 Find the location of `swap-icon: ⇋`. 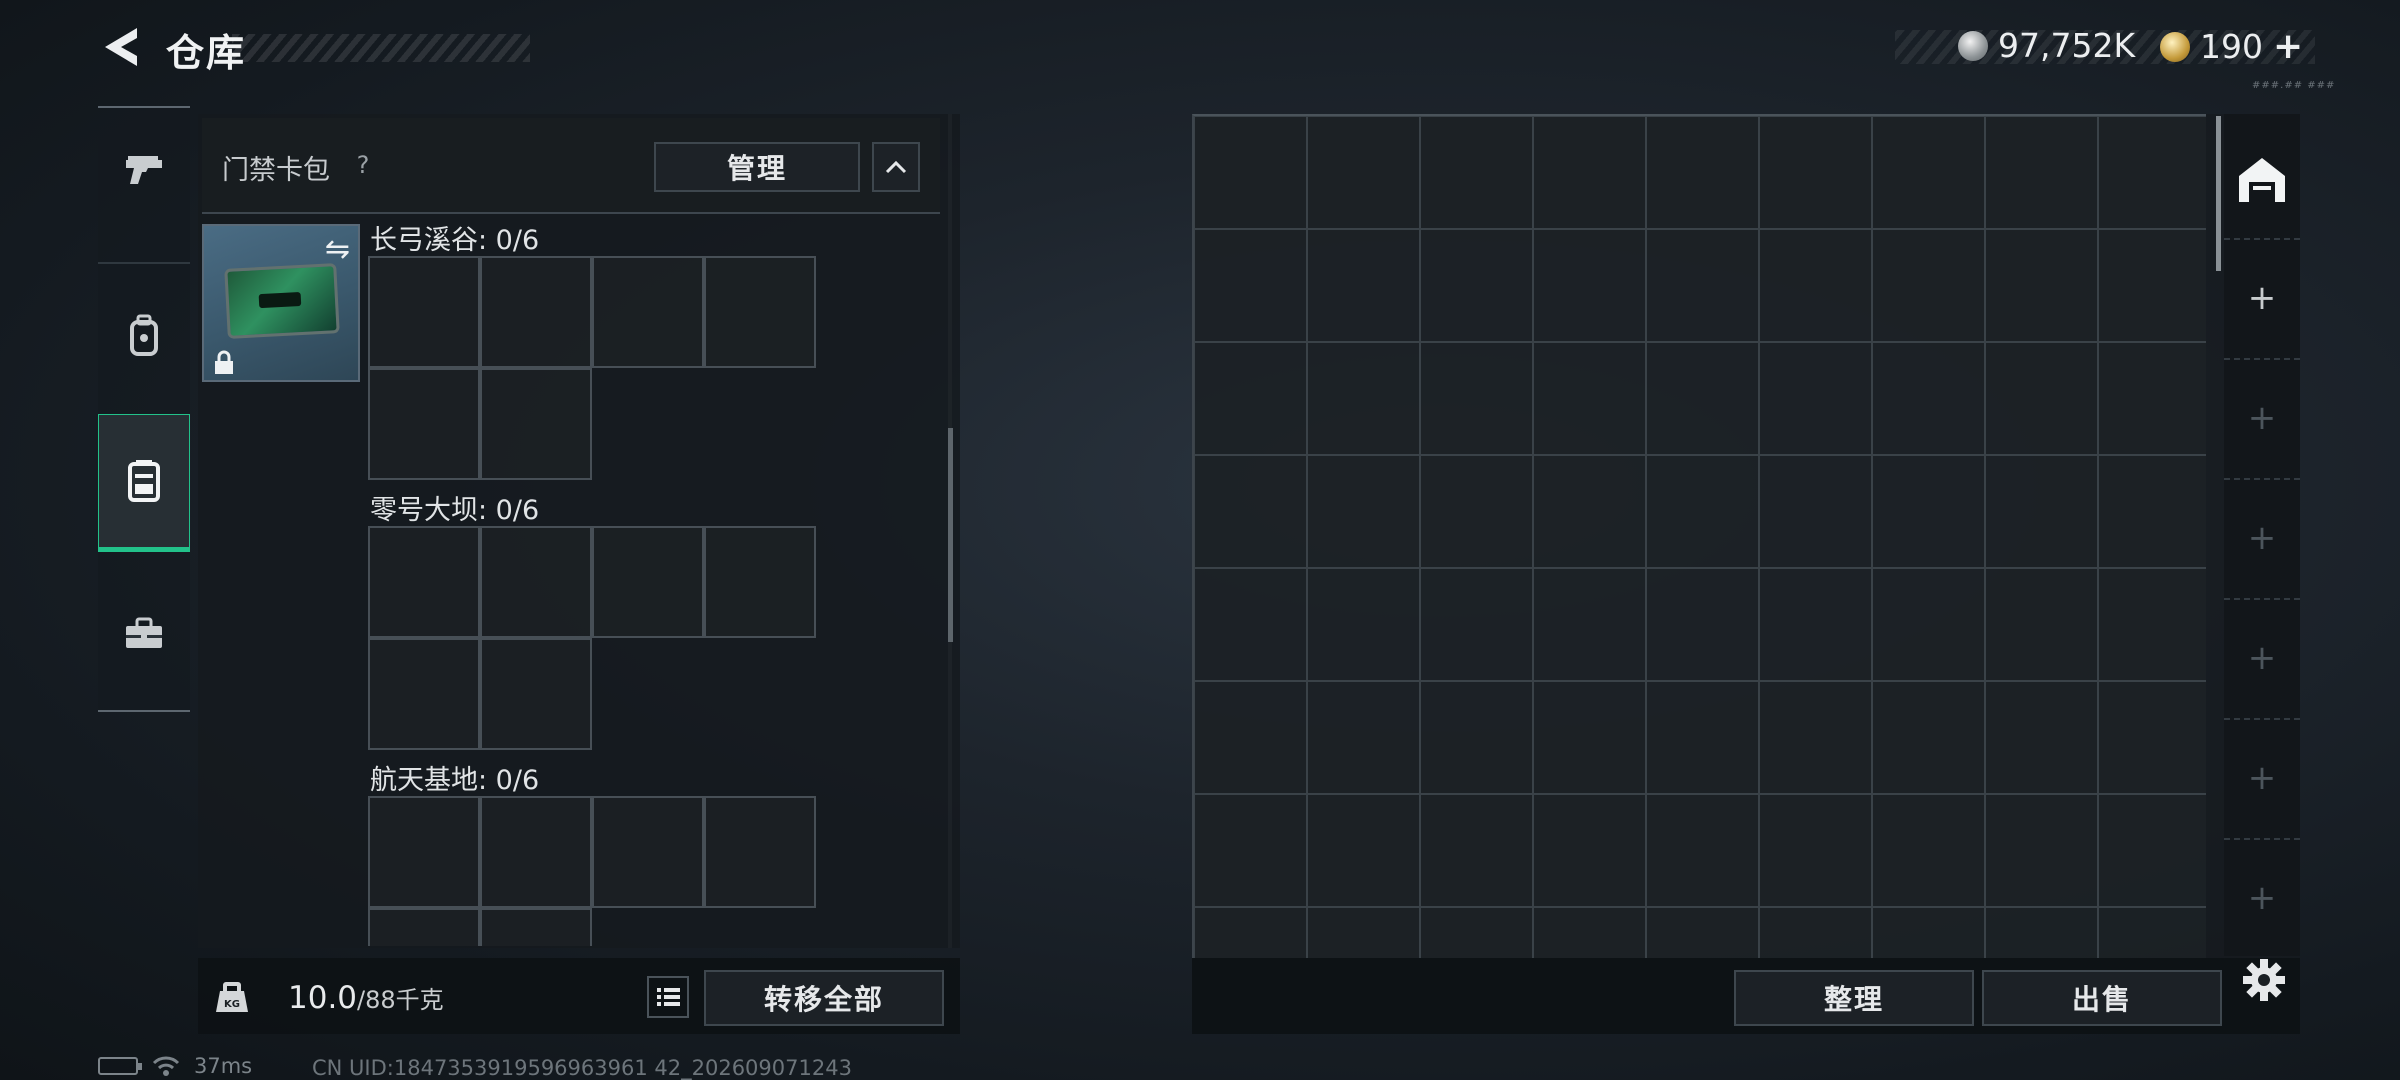

swap-icon: ⇋ is located at coordinates (337, 249).